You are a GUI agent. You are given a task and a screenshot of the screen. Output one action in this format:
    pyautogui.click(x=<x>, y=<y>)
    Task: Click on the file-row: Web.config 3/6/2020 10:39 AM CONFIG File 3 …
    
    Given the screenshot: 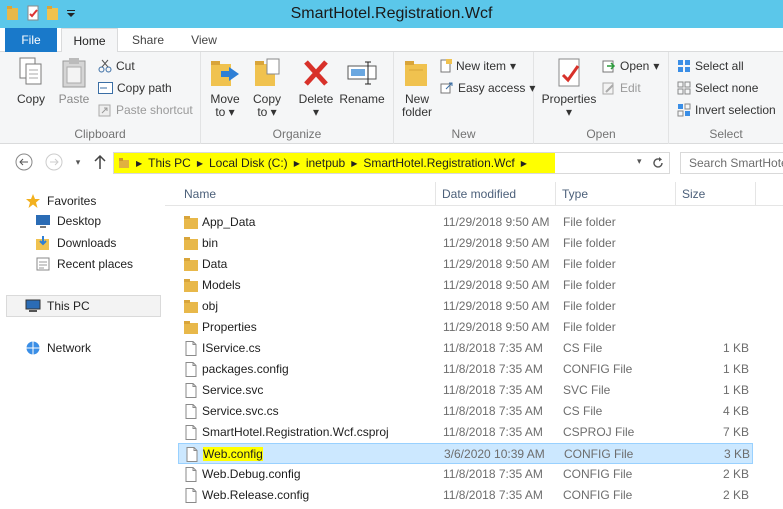 What is the action you would take?
    pyautogui.click(x=465, y=453)
    